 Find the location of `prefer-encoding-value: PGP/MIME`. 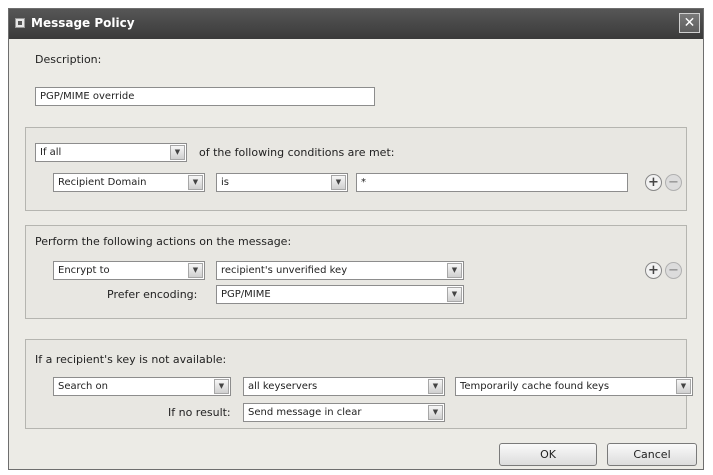

prefer-encoding-value: PGP/MIME is located at coordinates (246, 294).